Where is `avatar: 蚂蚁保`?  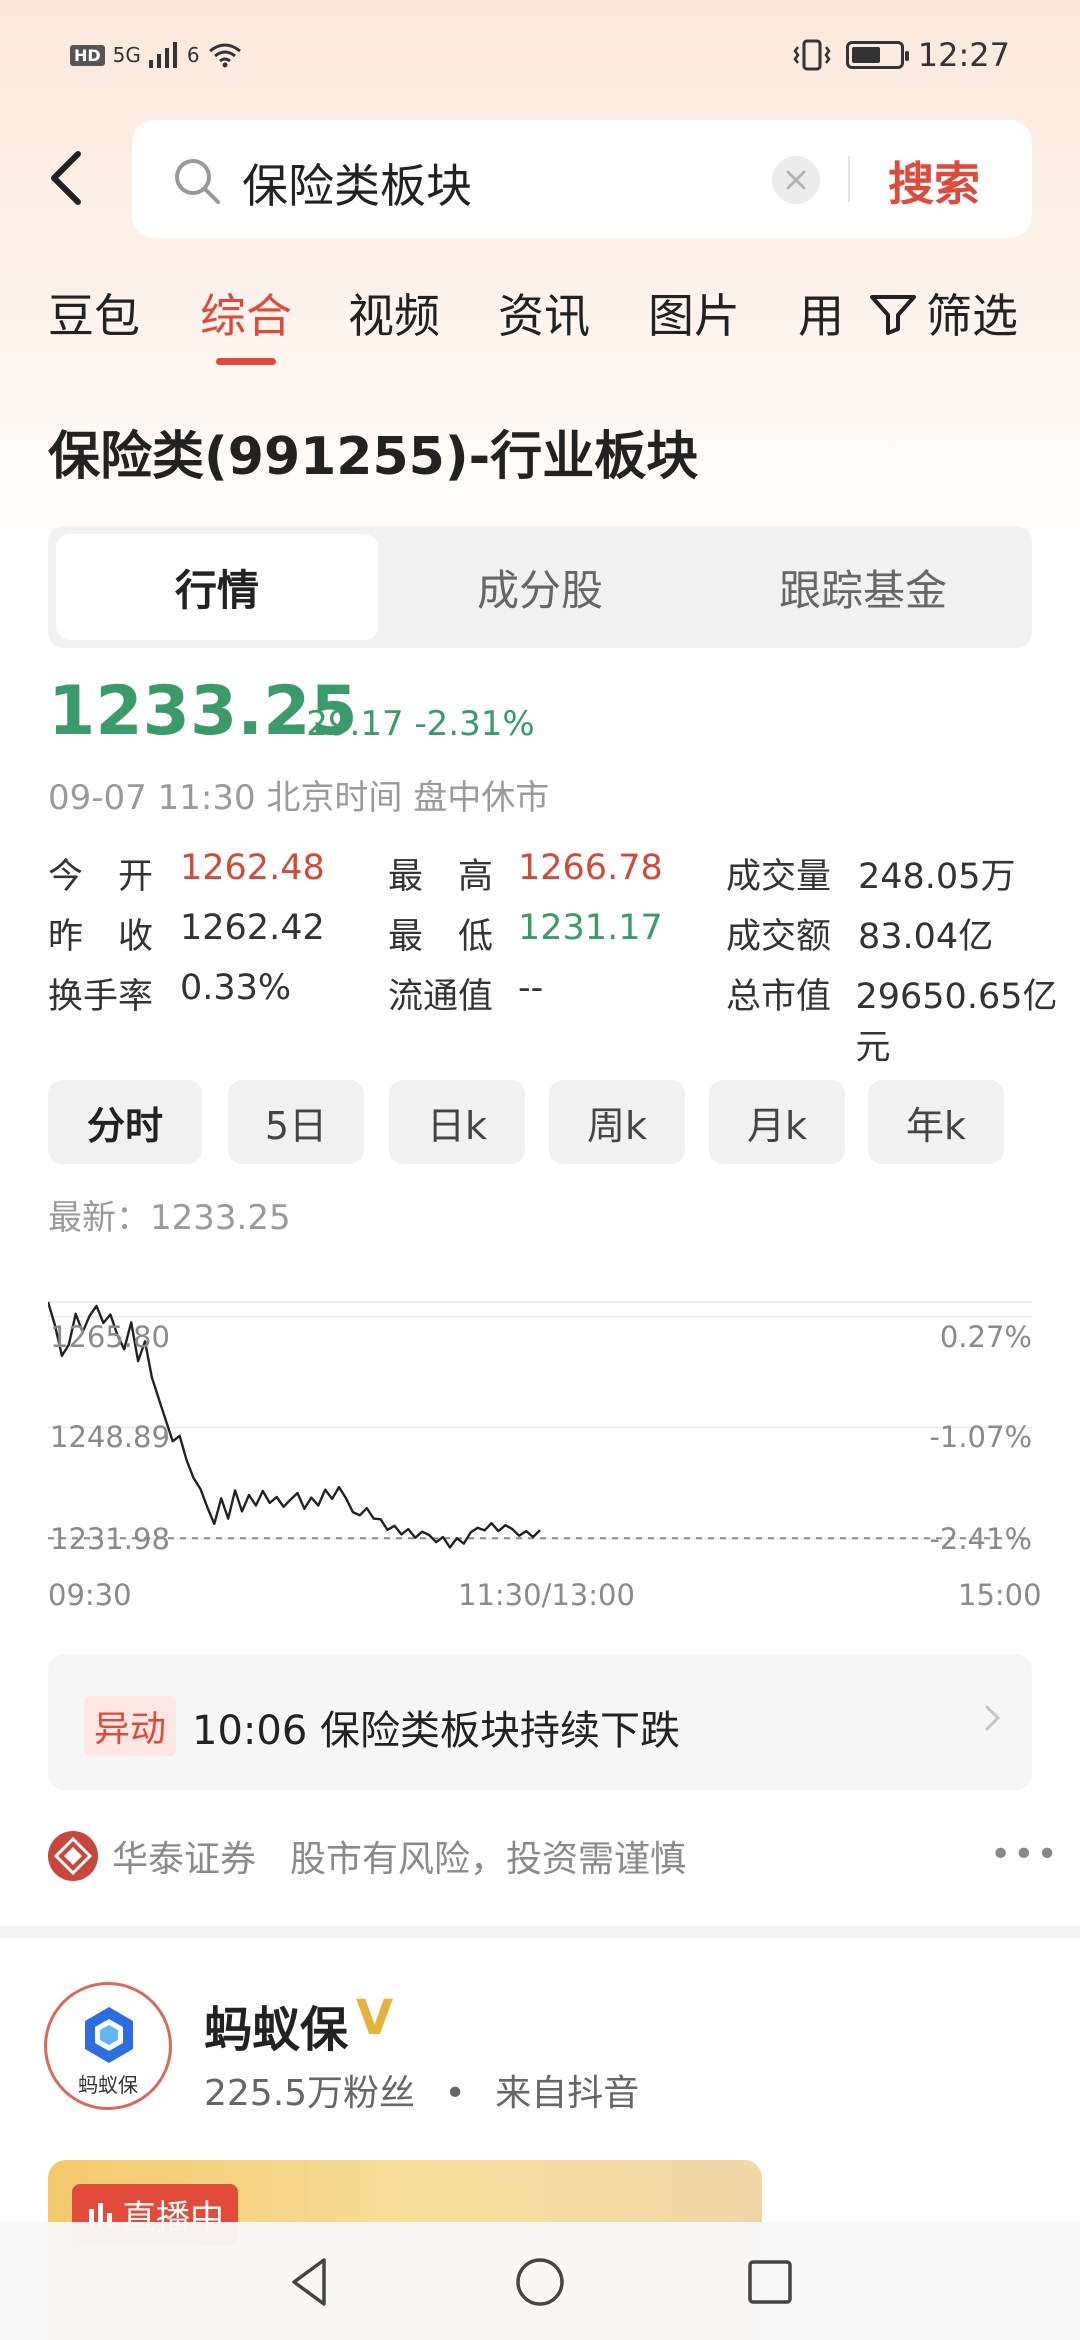 avatar: 蚂蚁保 is located at coordinates (108, 2046).